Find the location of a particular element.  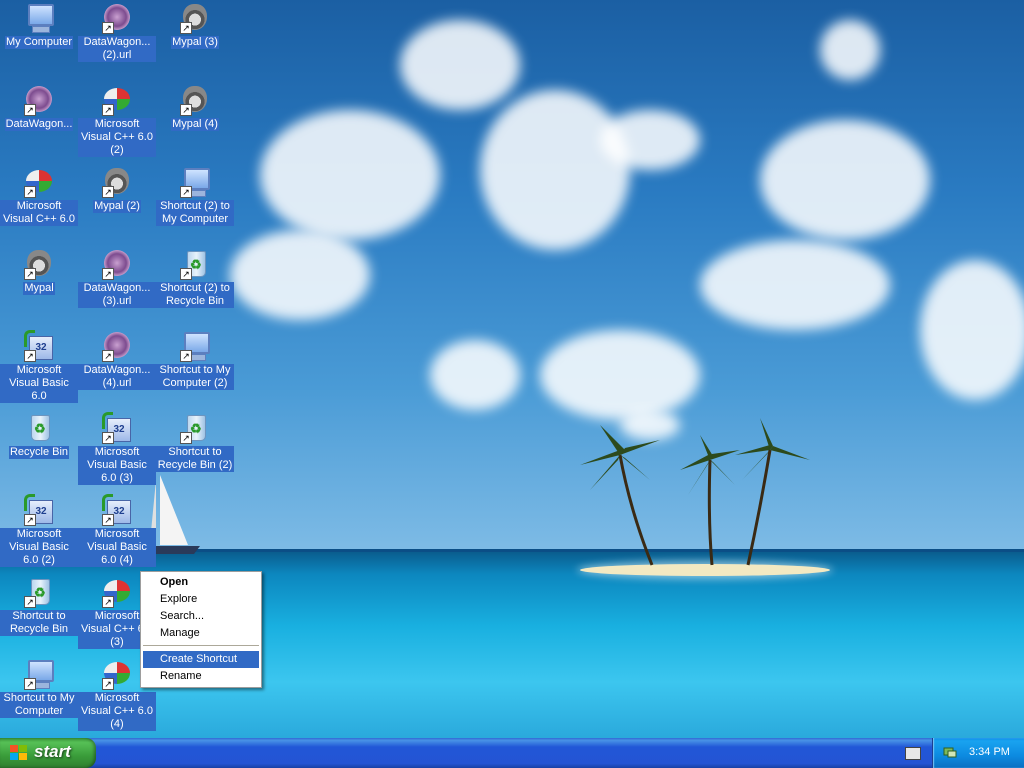

recycle-bin-icon: ♻ is located at coordinates (39, 428).